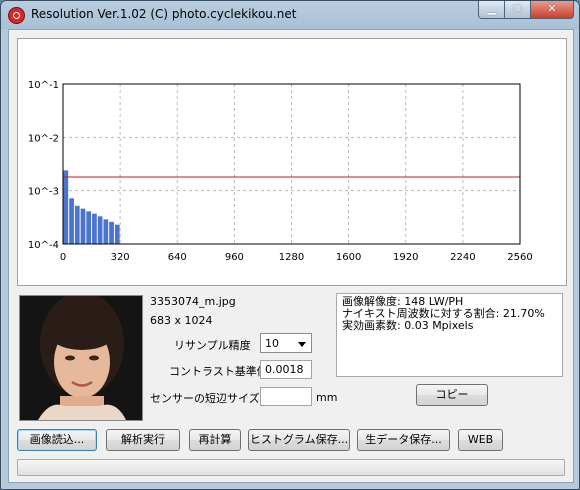 The width and height of the screenshot is (580, 490). I want to click on chevron-down-icon, so click(302, 344).